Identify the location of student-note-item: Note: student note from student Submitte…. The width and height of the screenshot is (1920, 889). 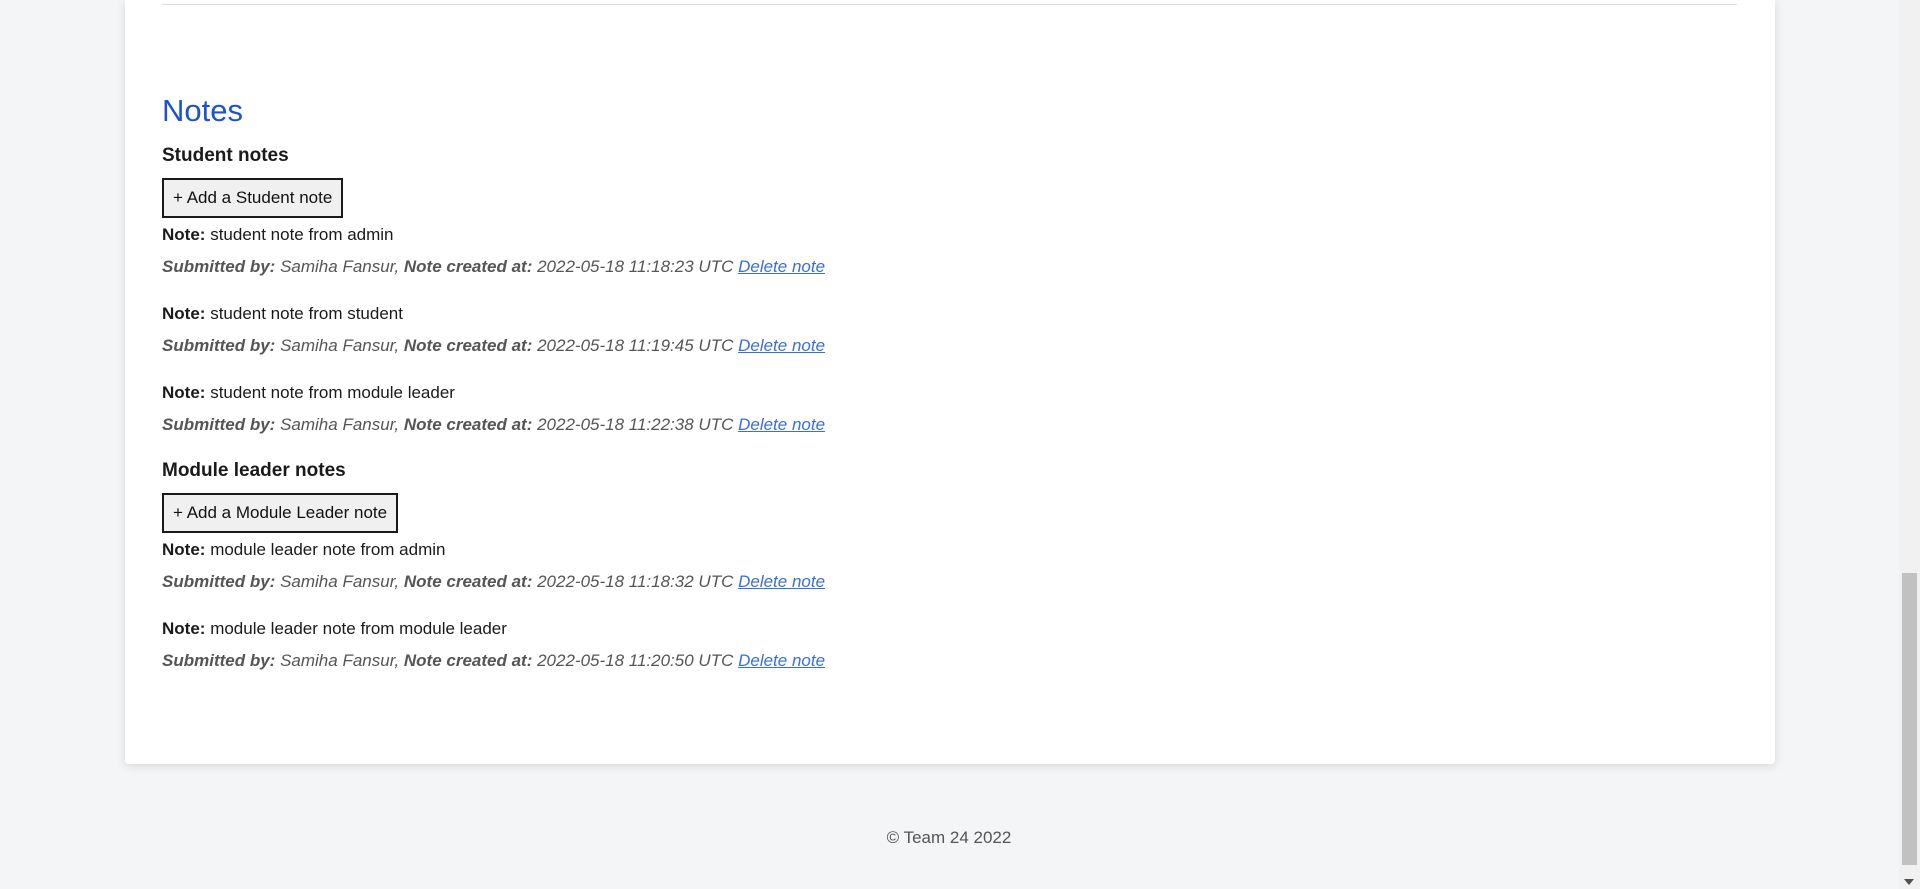
(949, 329).